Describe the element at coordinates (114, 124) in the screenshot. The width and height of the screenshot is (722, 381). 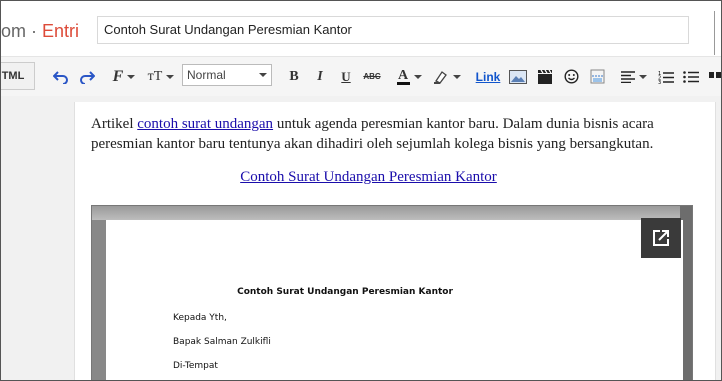
I see `para-text-start: Artikel` at that location.